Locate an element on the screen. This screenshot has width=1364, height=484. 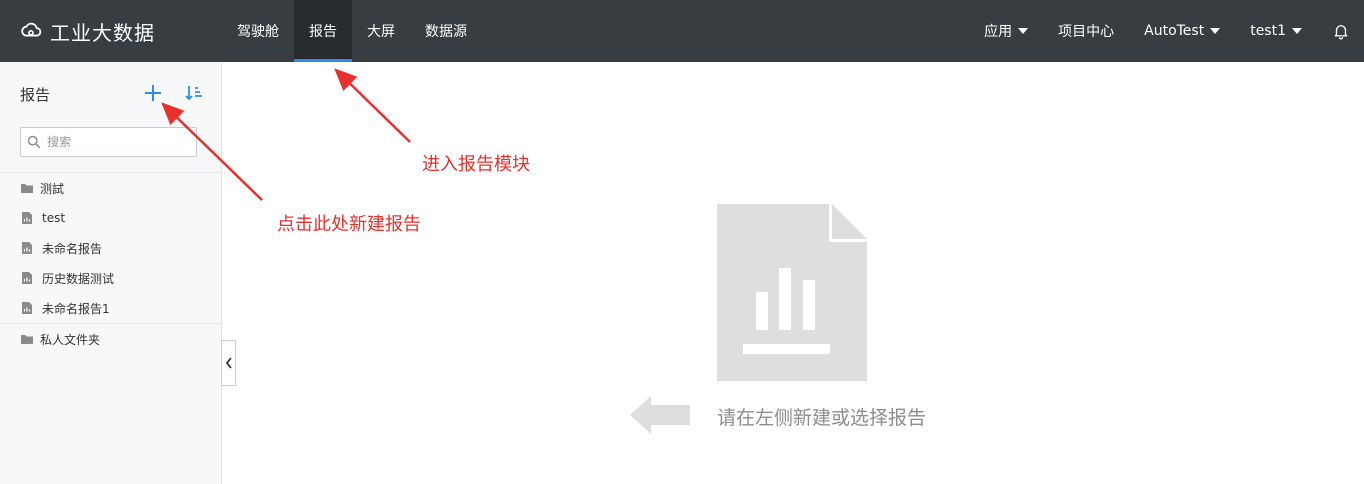
cloud-logo-icon is located at coordinates (31, 29).